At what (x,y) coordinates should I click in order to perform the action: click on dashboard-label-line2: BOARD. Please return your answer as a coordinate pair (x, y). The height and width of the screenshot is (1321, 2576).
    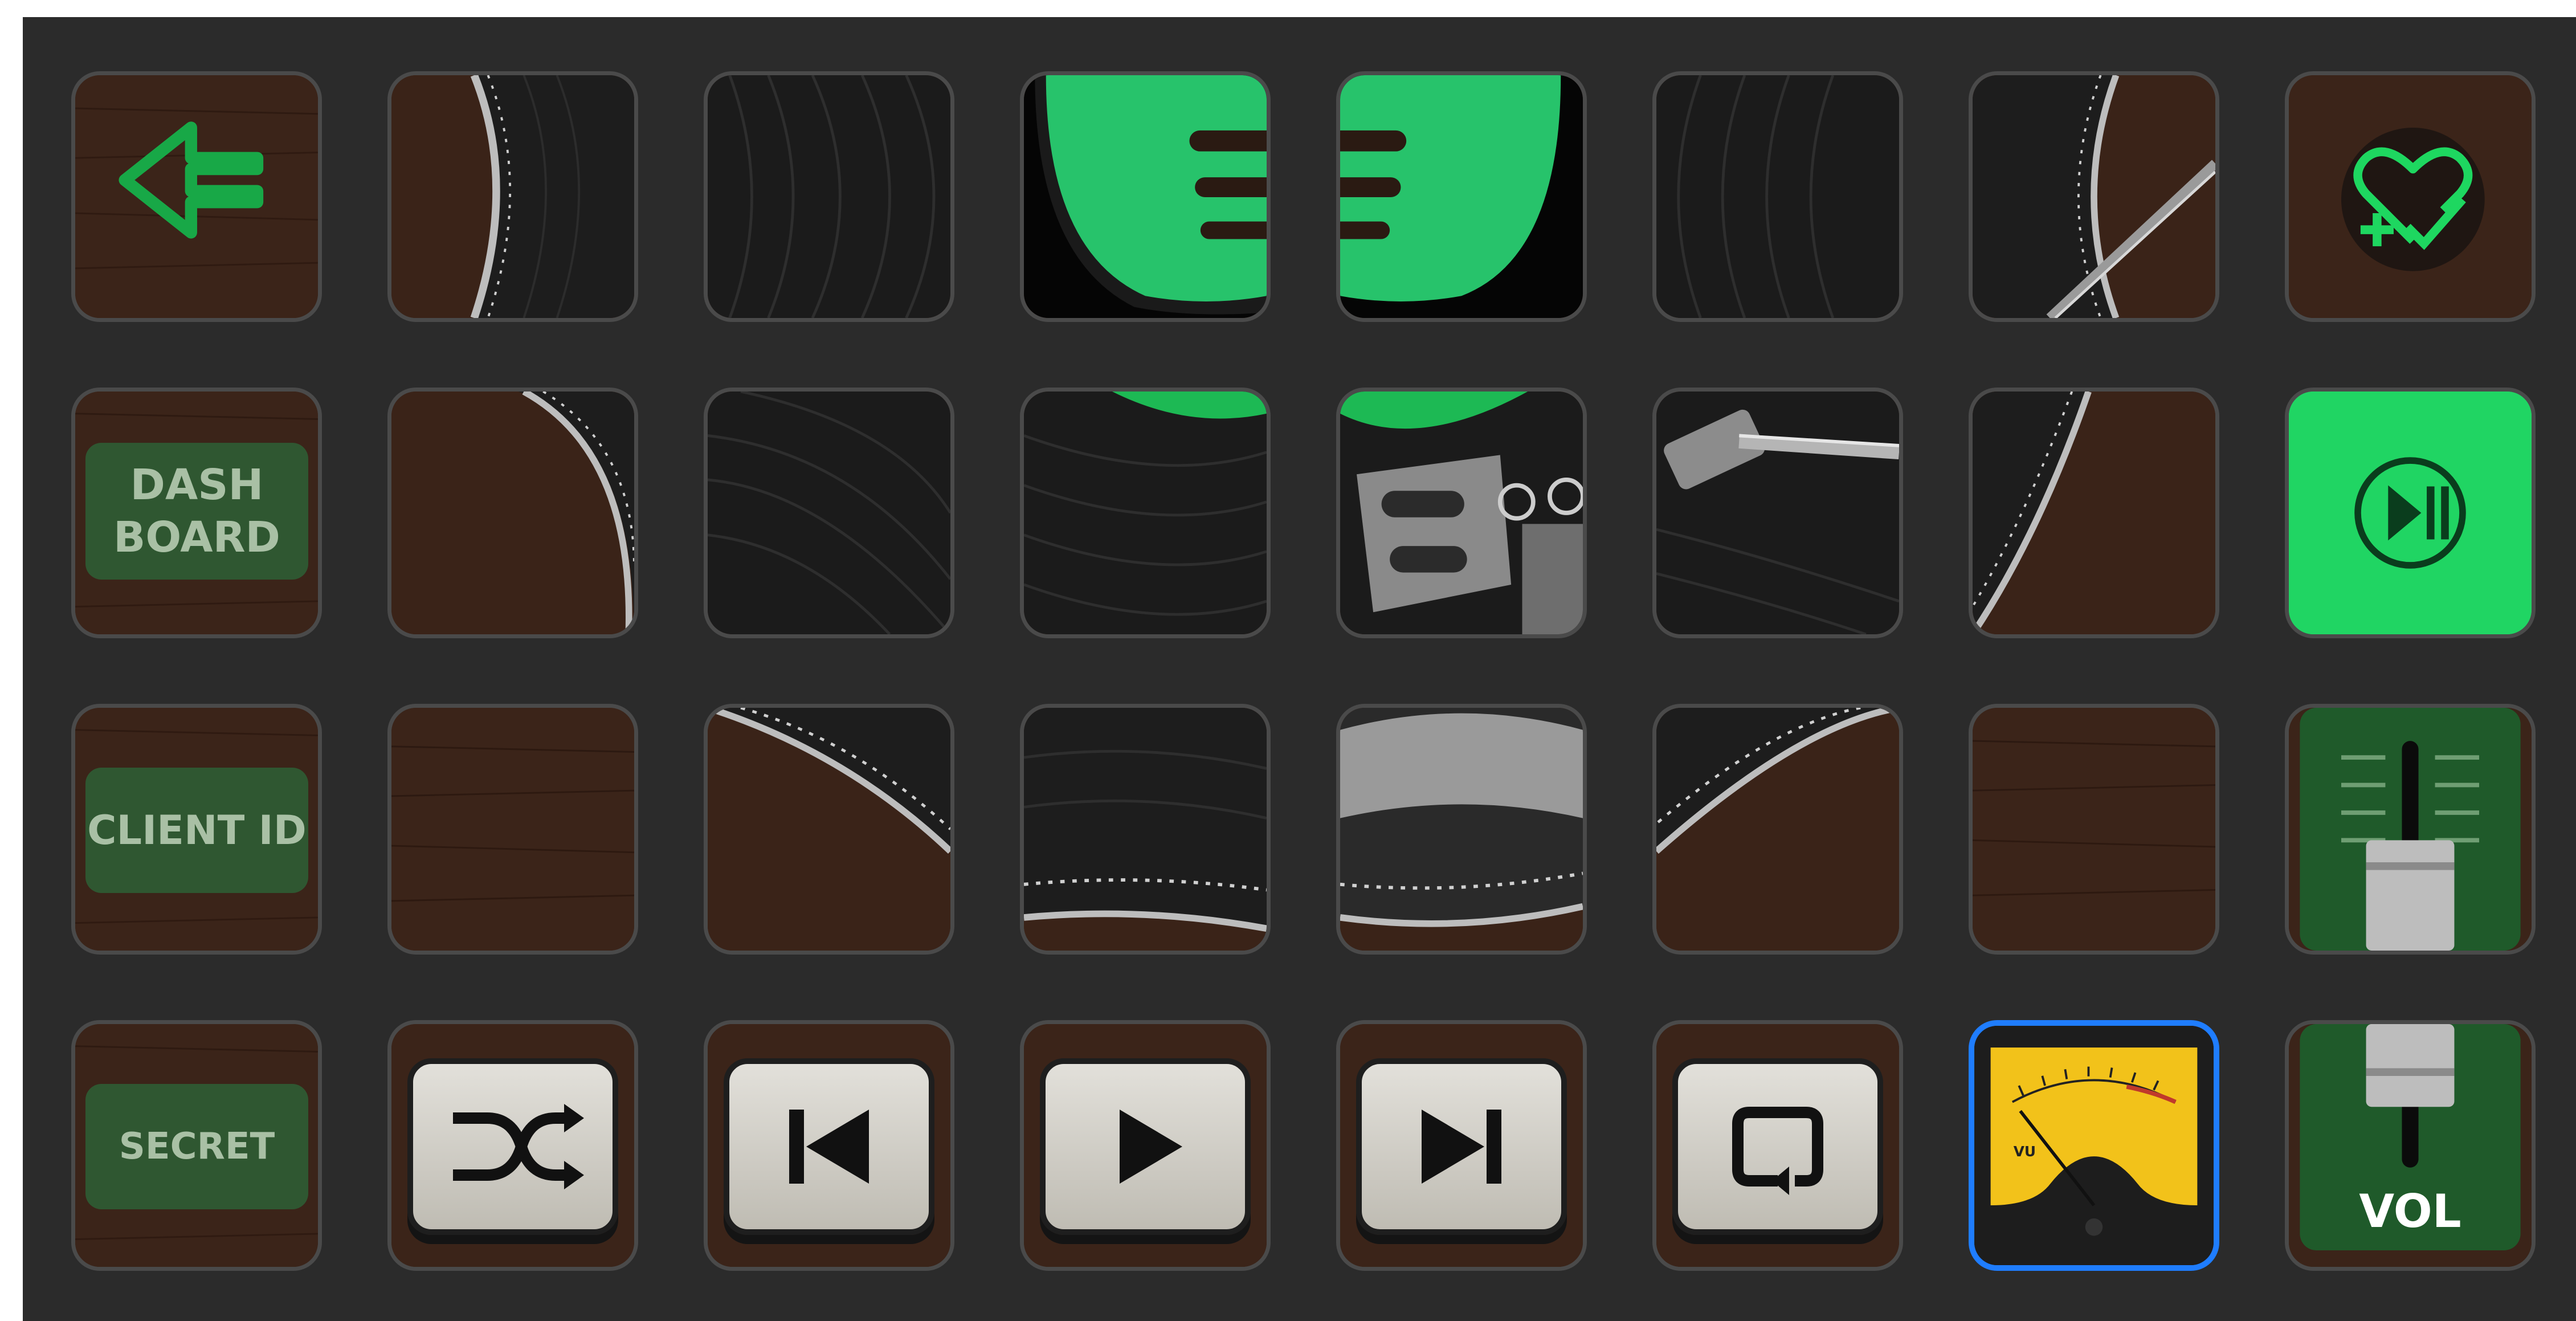
    Looking at the image, I should click on (197, 538).